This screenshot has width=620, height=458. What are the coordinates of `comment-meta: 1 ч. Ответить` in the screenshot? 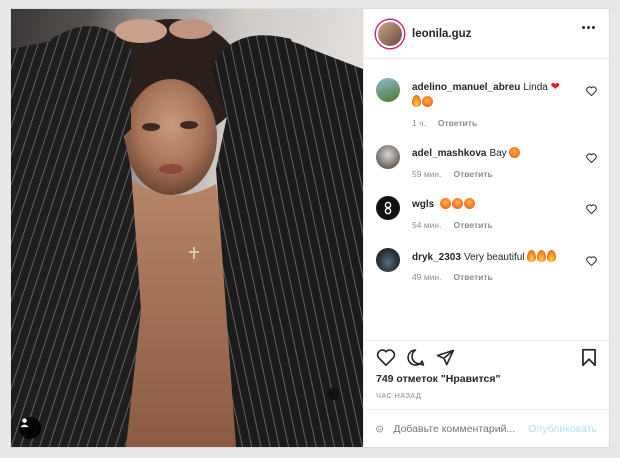 It's located at (444, 123).